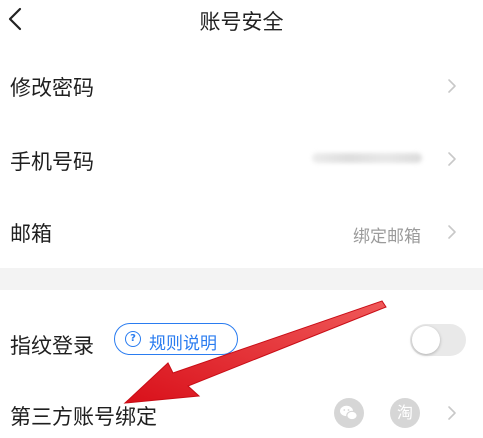  What do you see at coordinates (52, 88) in the screenshot?
I see `row-label: 修改密码` at bounding box center [52, 88].